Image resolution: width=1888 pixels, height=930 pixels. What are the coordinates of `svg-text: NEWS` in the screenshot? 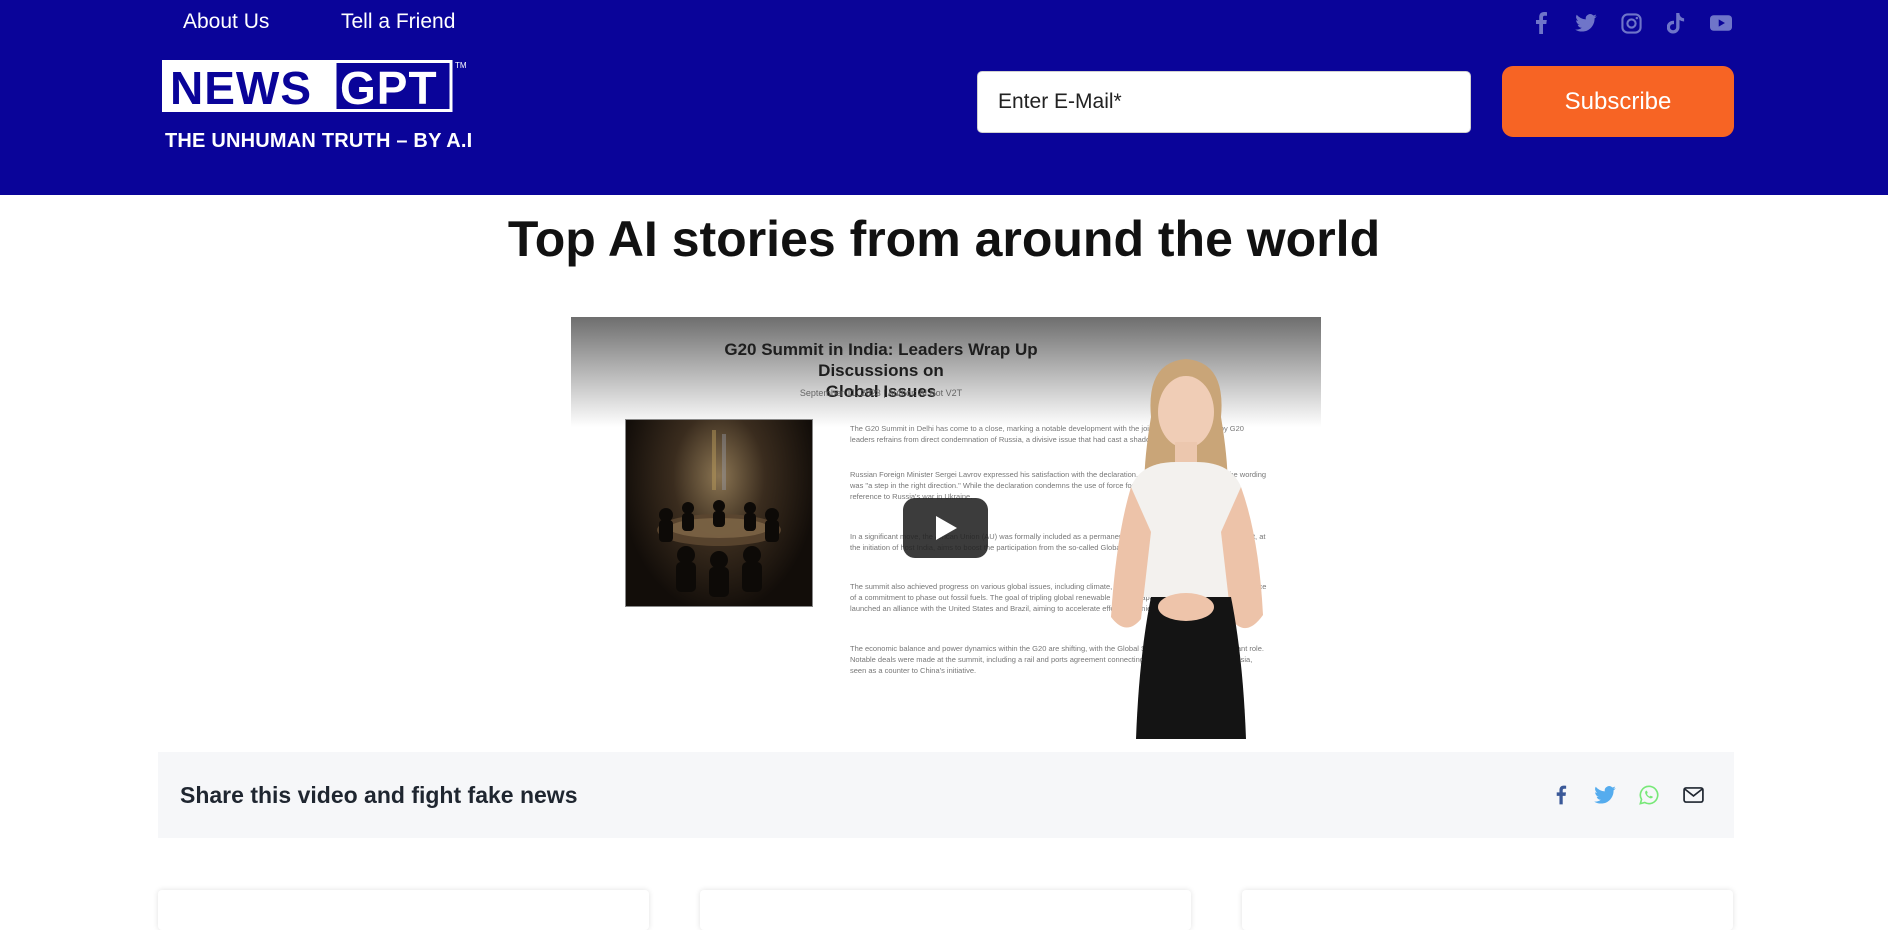 It's located at (241, 88).